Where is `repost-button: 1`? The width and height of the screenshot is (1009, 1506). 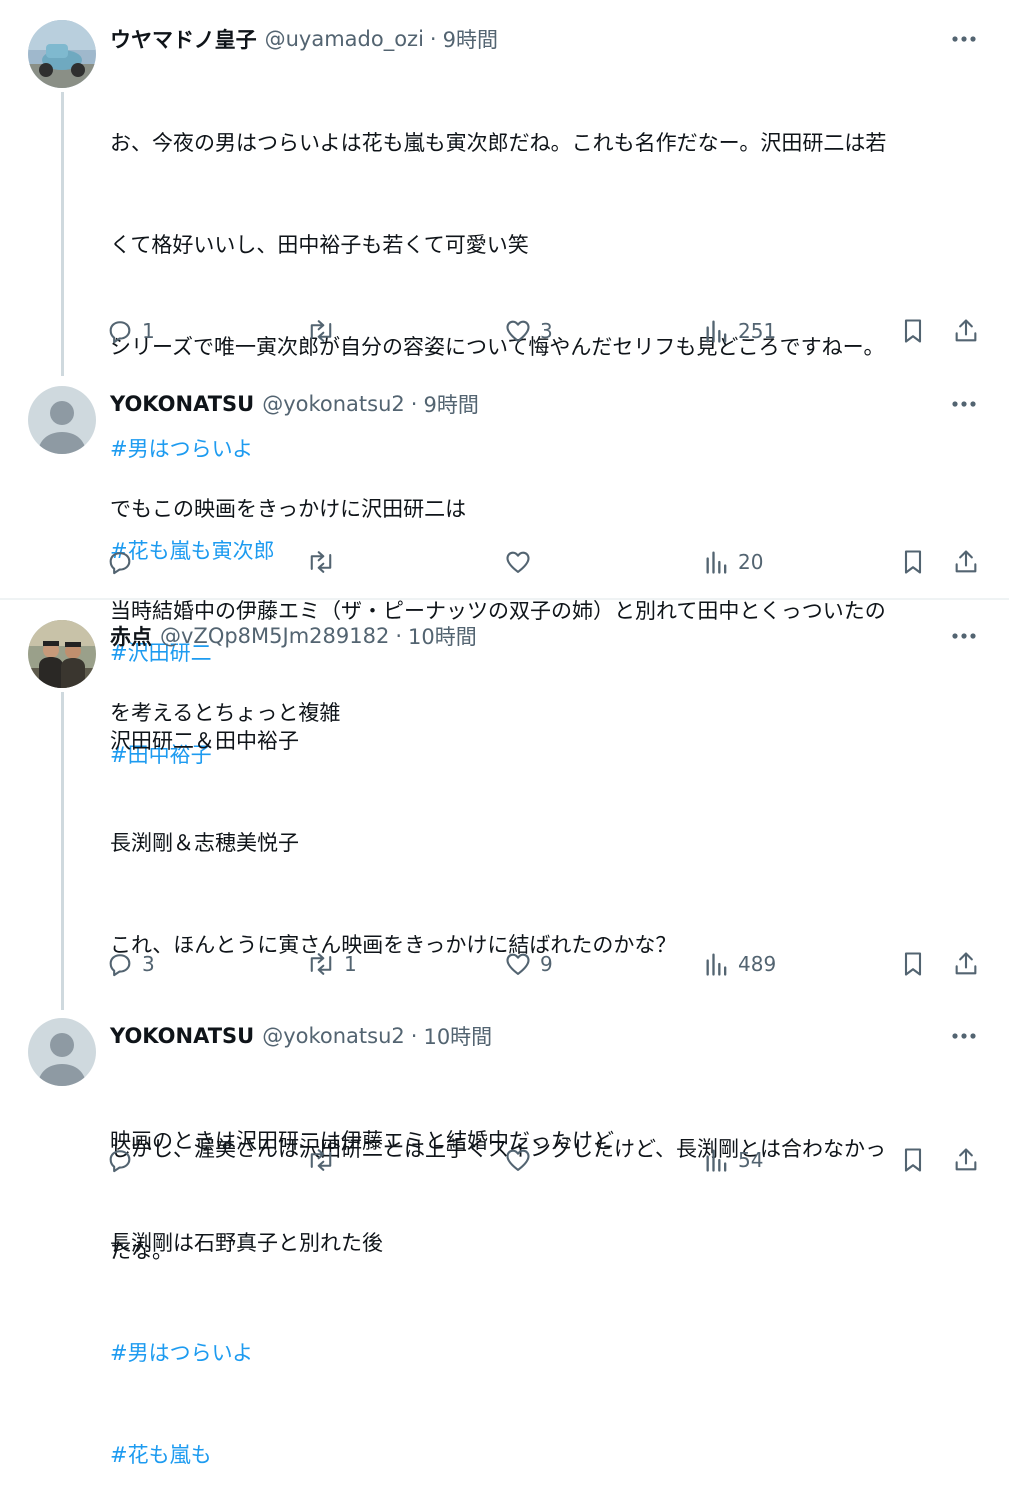 repost-button: 1 is located at coordinates (331, 964).